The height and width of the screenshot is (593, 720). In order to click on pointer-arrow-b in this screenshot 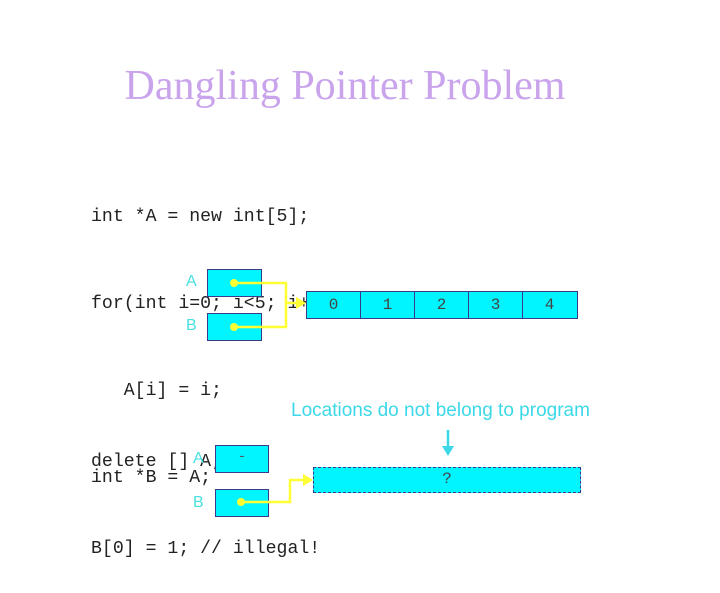, I will do `click(268, 314)`.